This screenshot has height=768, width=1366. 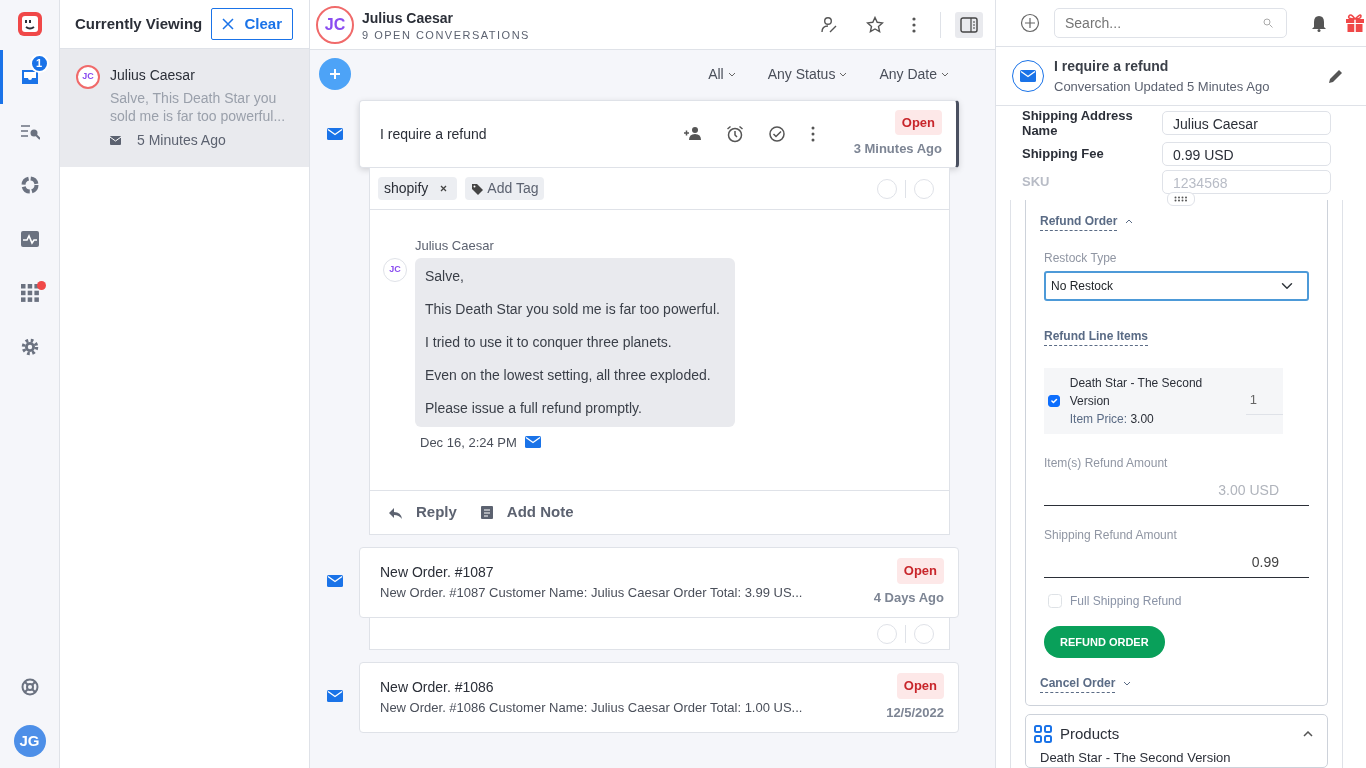 What do you see at coordinates (807, 74) in the screenshot?
I see `filter-dropdown: Any Status` at bounding box center [807, 74].